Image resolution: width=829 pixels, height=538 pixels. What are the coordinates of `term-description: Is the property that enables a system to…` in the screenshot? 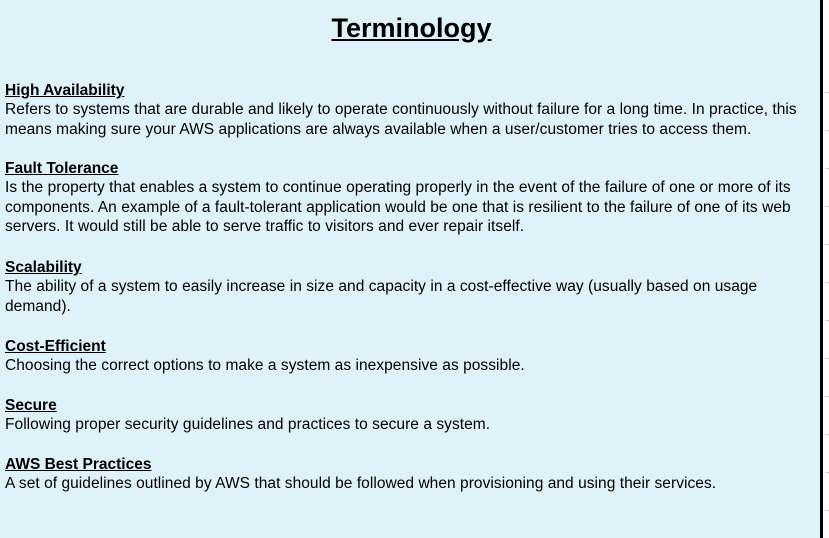 It's located at (398, 207).